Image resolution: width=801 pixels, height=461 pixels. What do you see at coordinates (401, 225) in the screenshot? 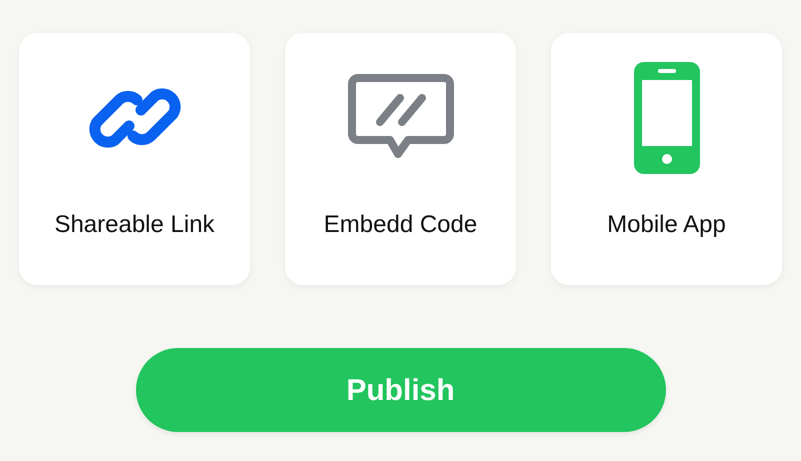
I see `option-label: Embedd Code` at bounding box center [401, 225].